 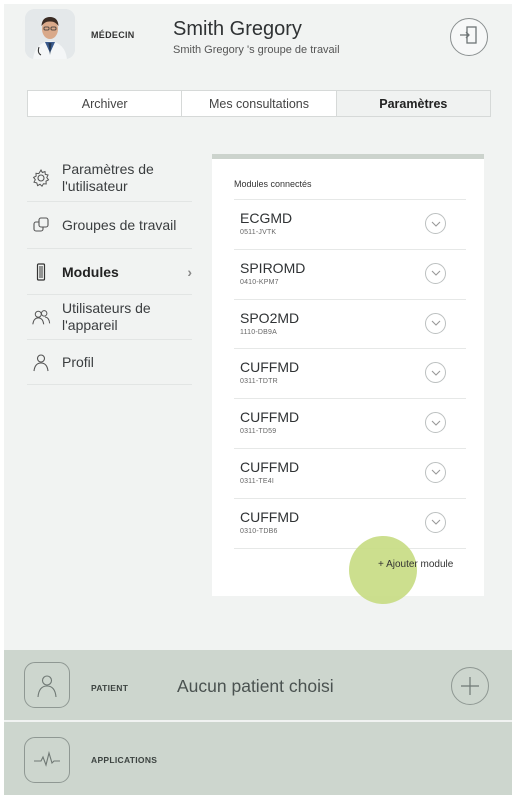 I want to click on tab-mes-consultations: Mes consultations, so click(x=259, y=103).